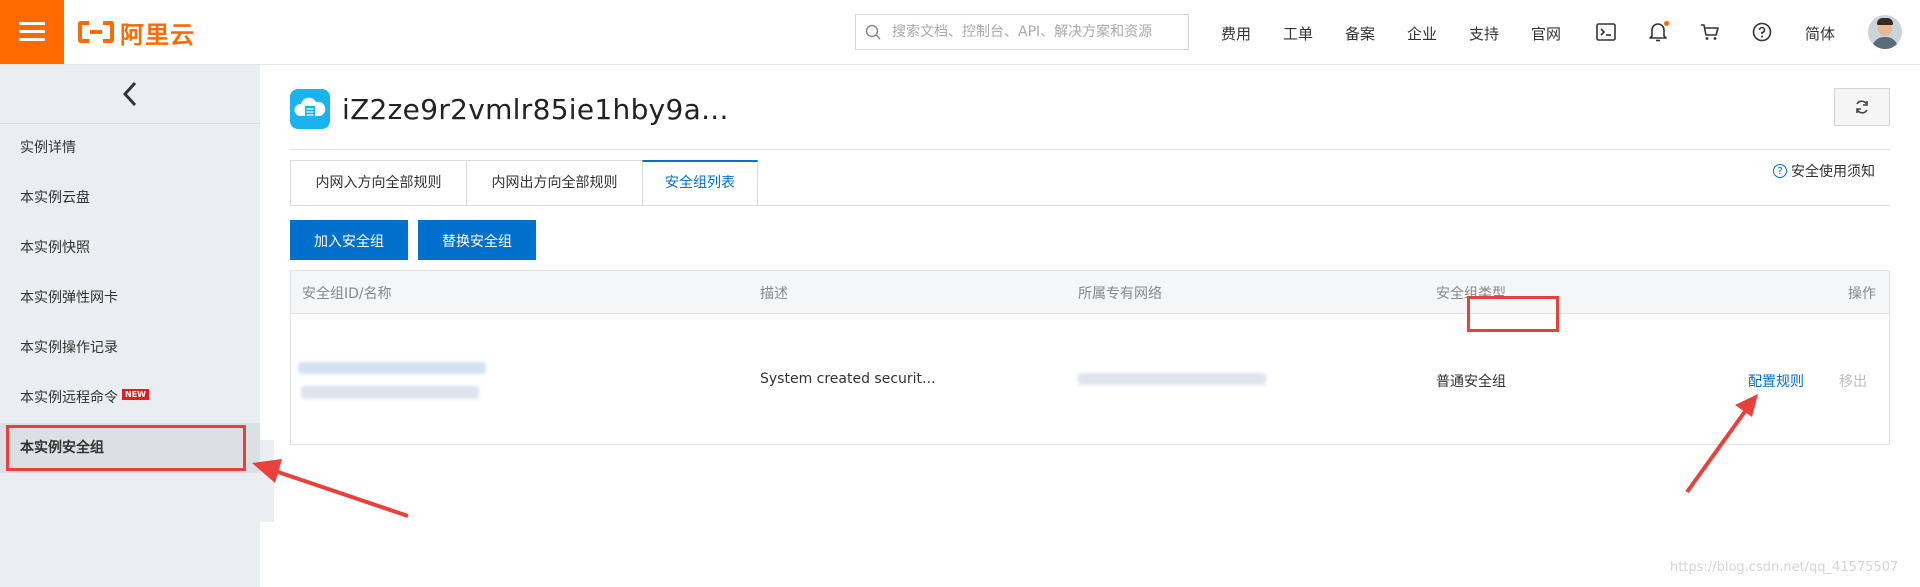 This screenshot has height=587, width=1920. I want to click on tab-bar: 内网入方向全部规则 内网出方向全部规则 安全组列表, so click(524, 183).